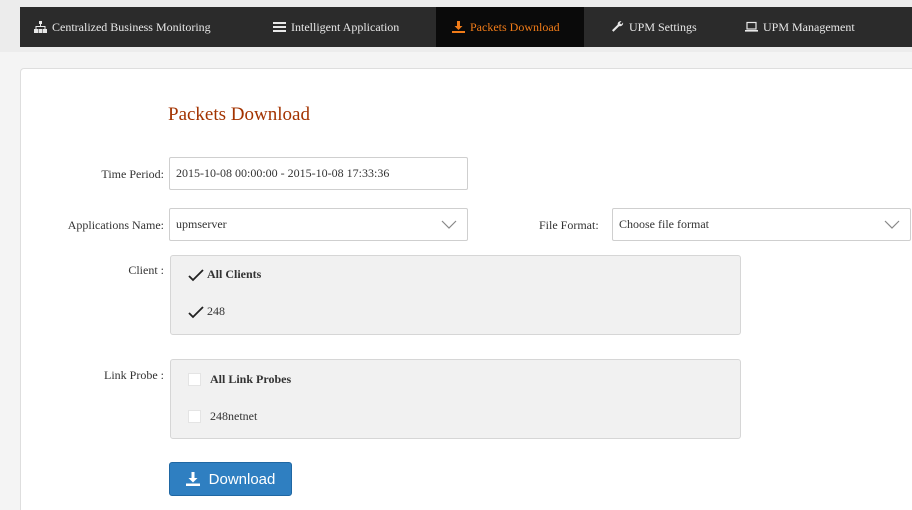 This screenshot has width=912, height=510. I want to click on all-link-probes-checkbox: All Link Probes, so click(239, 379).